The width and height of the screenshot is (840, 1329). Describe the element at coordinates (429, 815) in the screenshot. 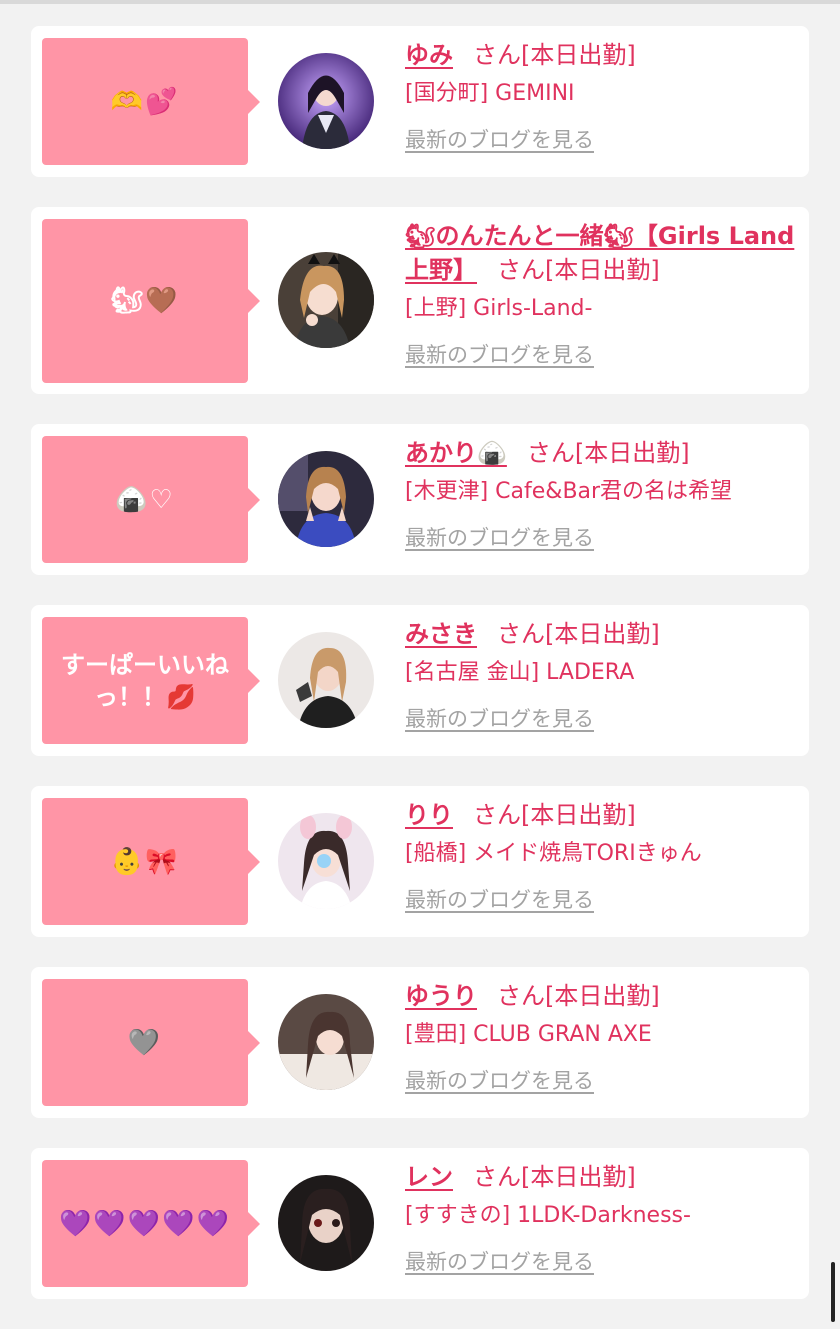

I see `girl-name-link: りり` at that location.